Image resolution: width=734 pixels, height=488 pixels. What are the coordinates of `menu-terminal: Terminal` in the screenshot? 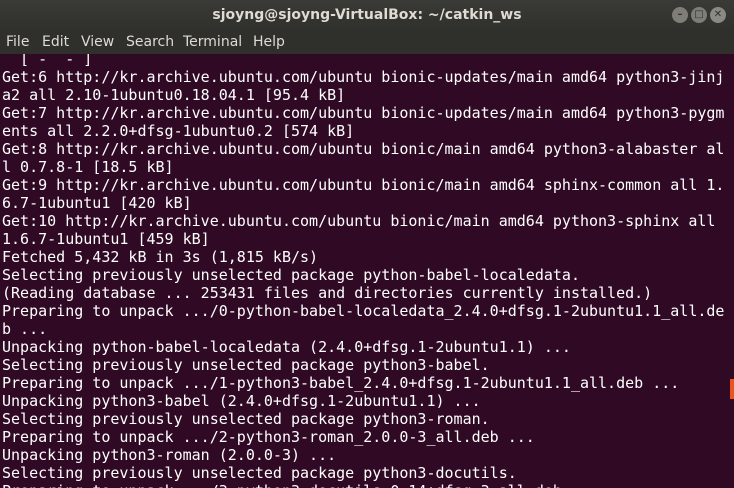 It's located at (212, 42).